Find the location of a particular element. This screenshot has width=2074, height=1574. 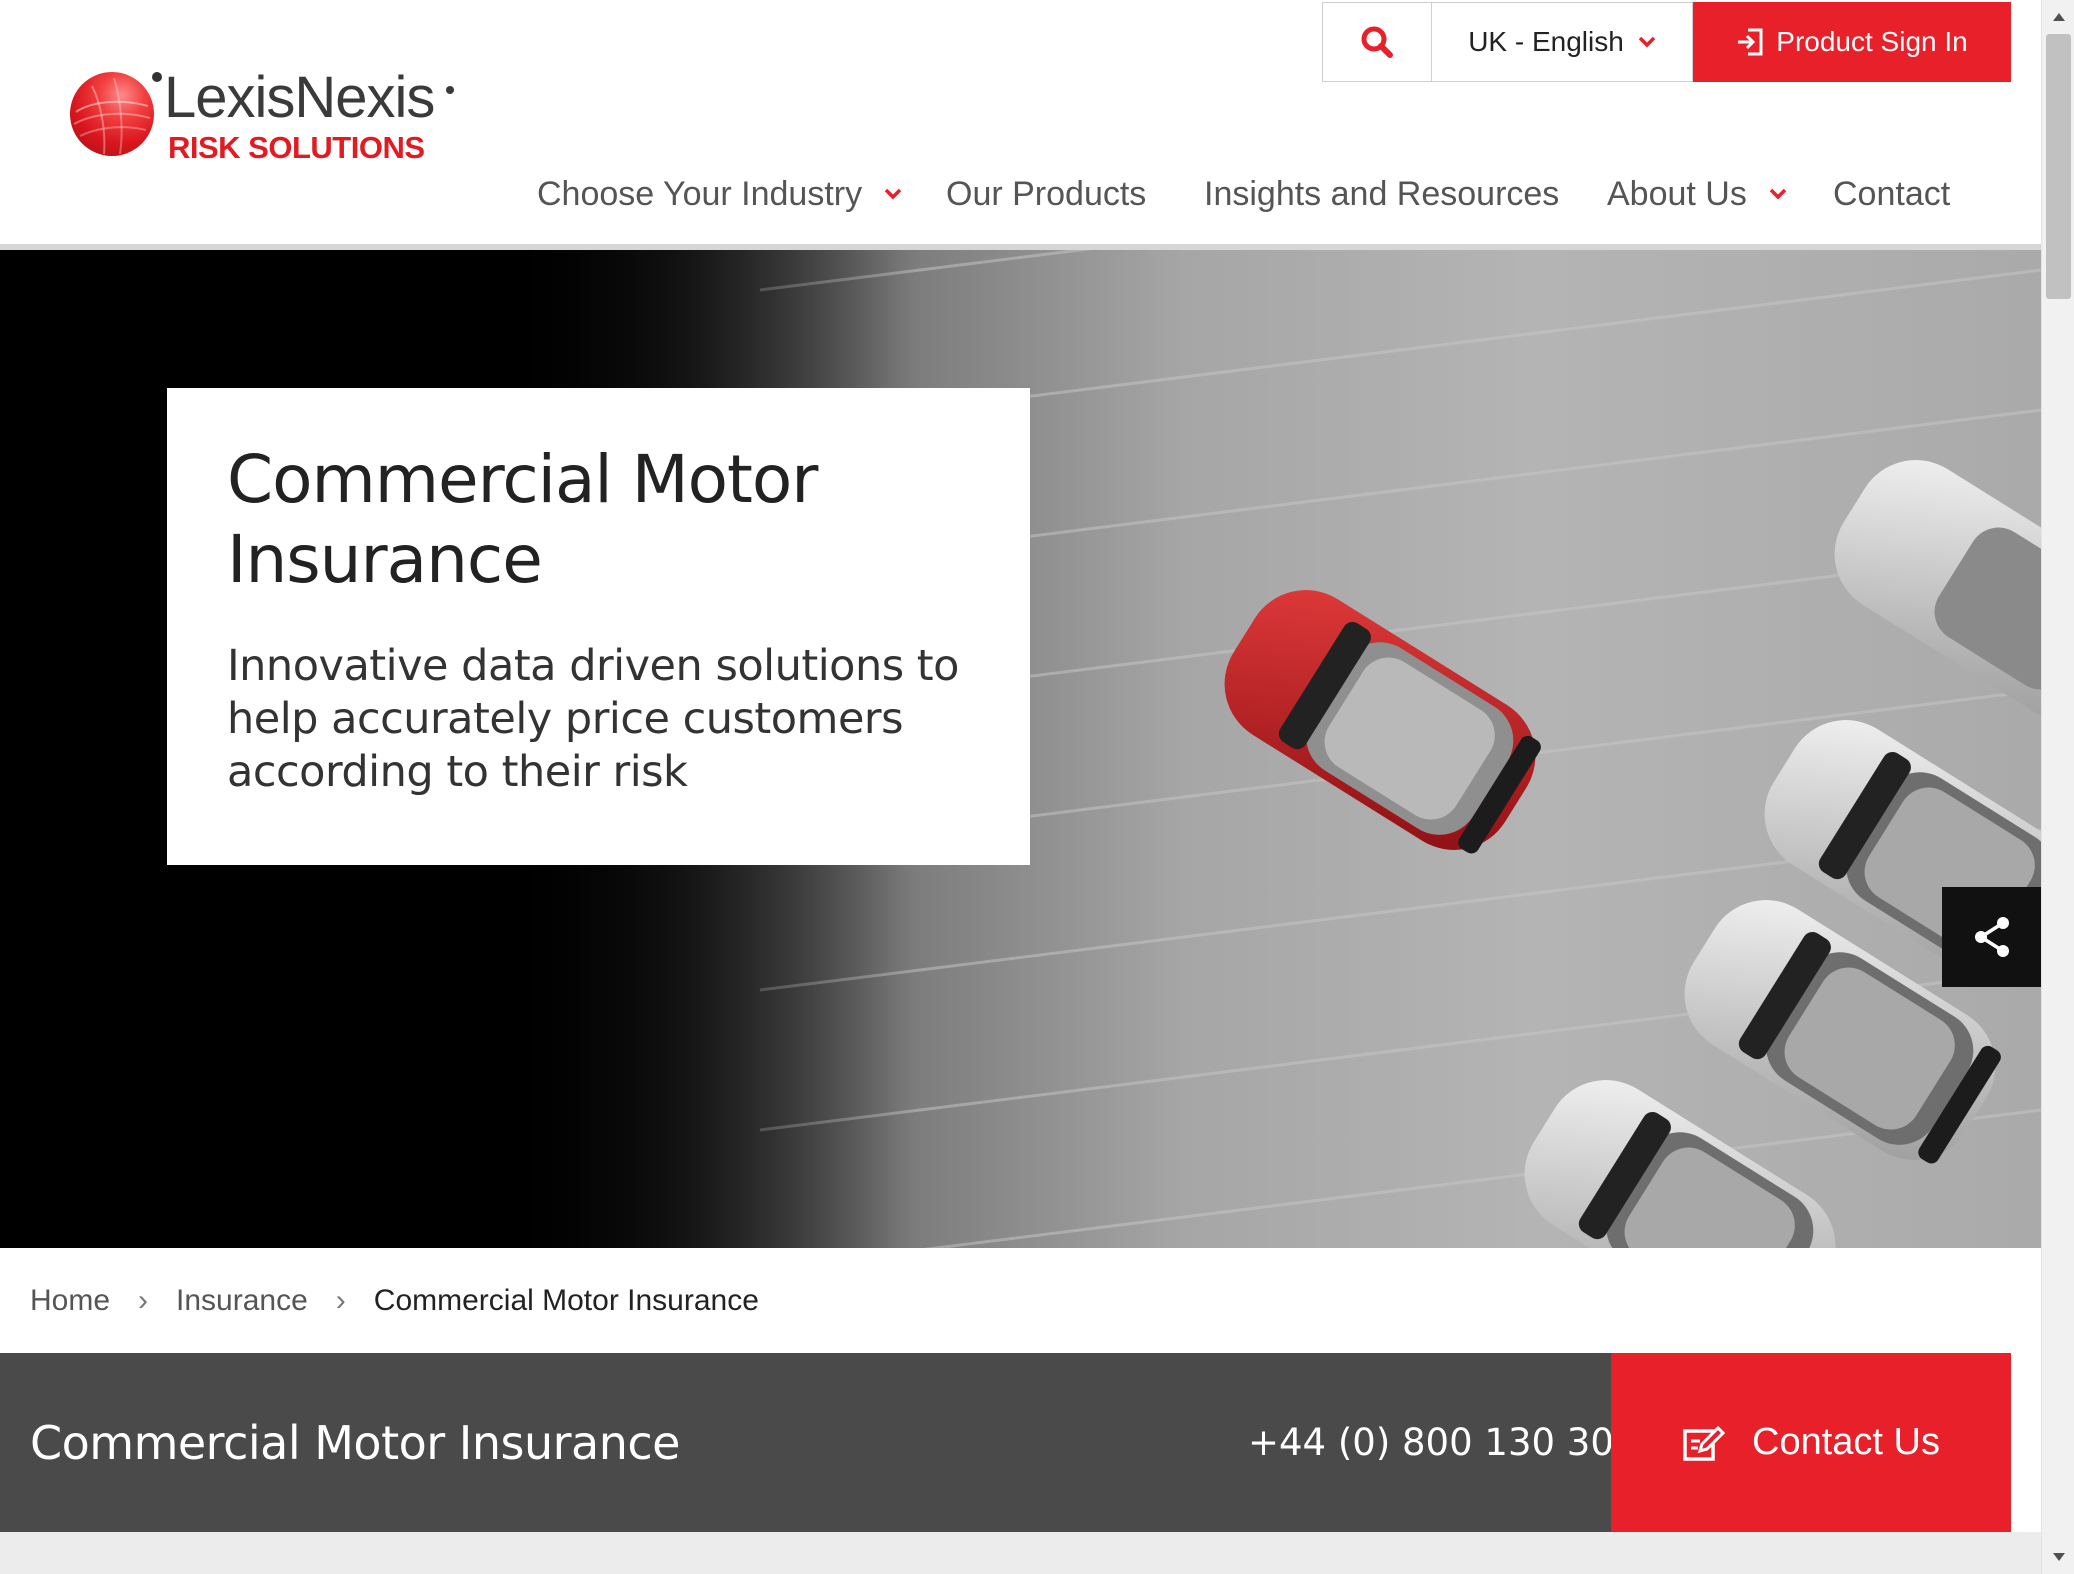

sign-in-icon is located at coordinates (1750, 42).